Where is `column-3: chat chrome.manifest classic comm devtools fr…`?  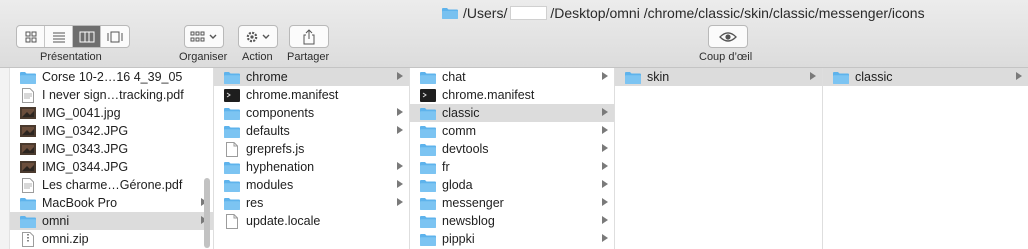
column-3: chat chrome.manifest classic comm devtools fr… is located at coordinates (512, 158).